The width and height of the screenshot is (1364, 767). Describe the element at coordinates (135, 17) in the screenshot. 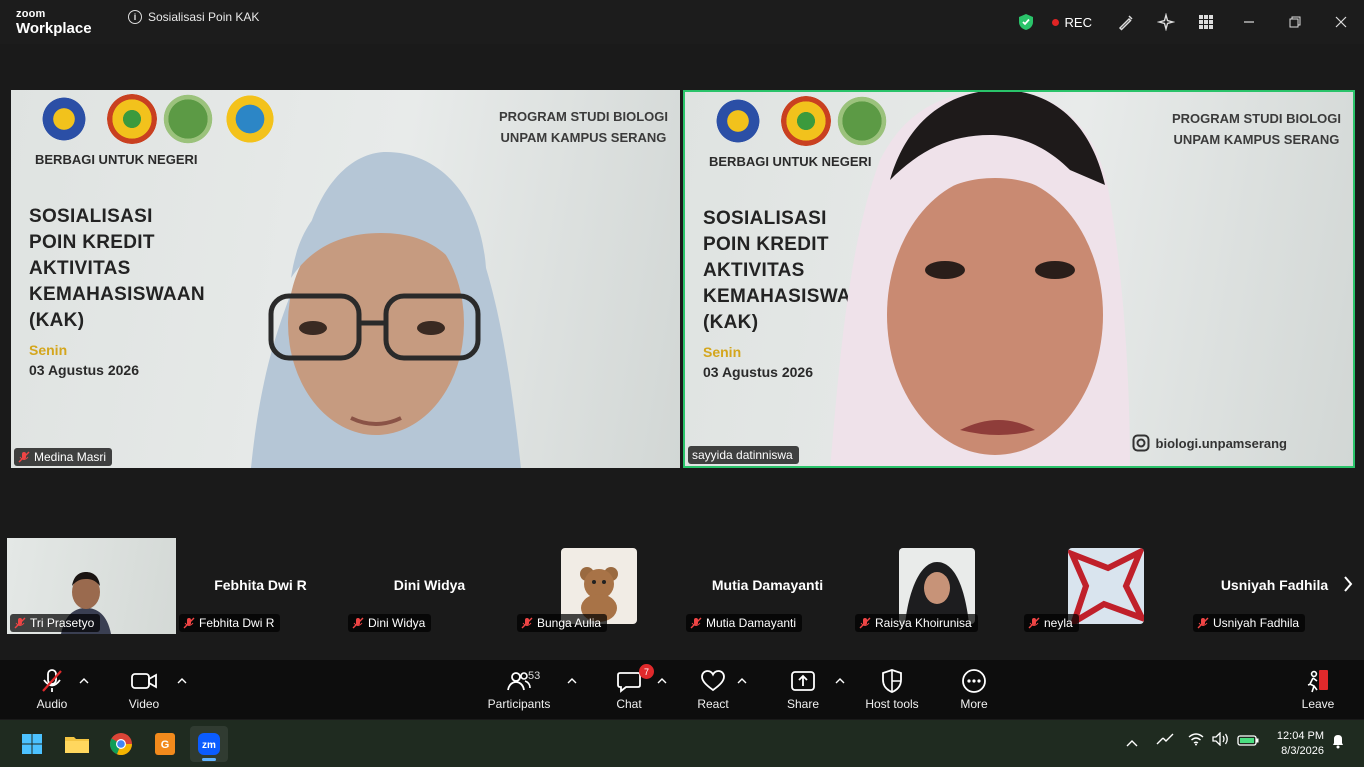

I see `info-icon: i` at that location.